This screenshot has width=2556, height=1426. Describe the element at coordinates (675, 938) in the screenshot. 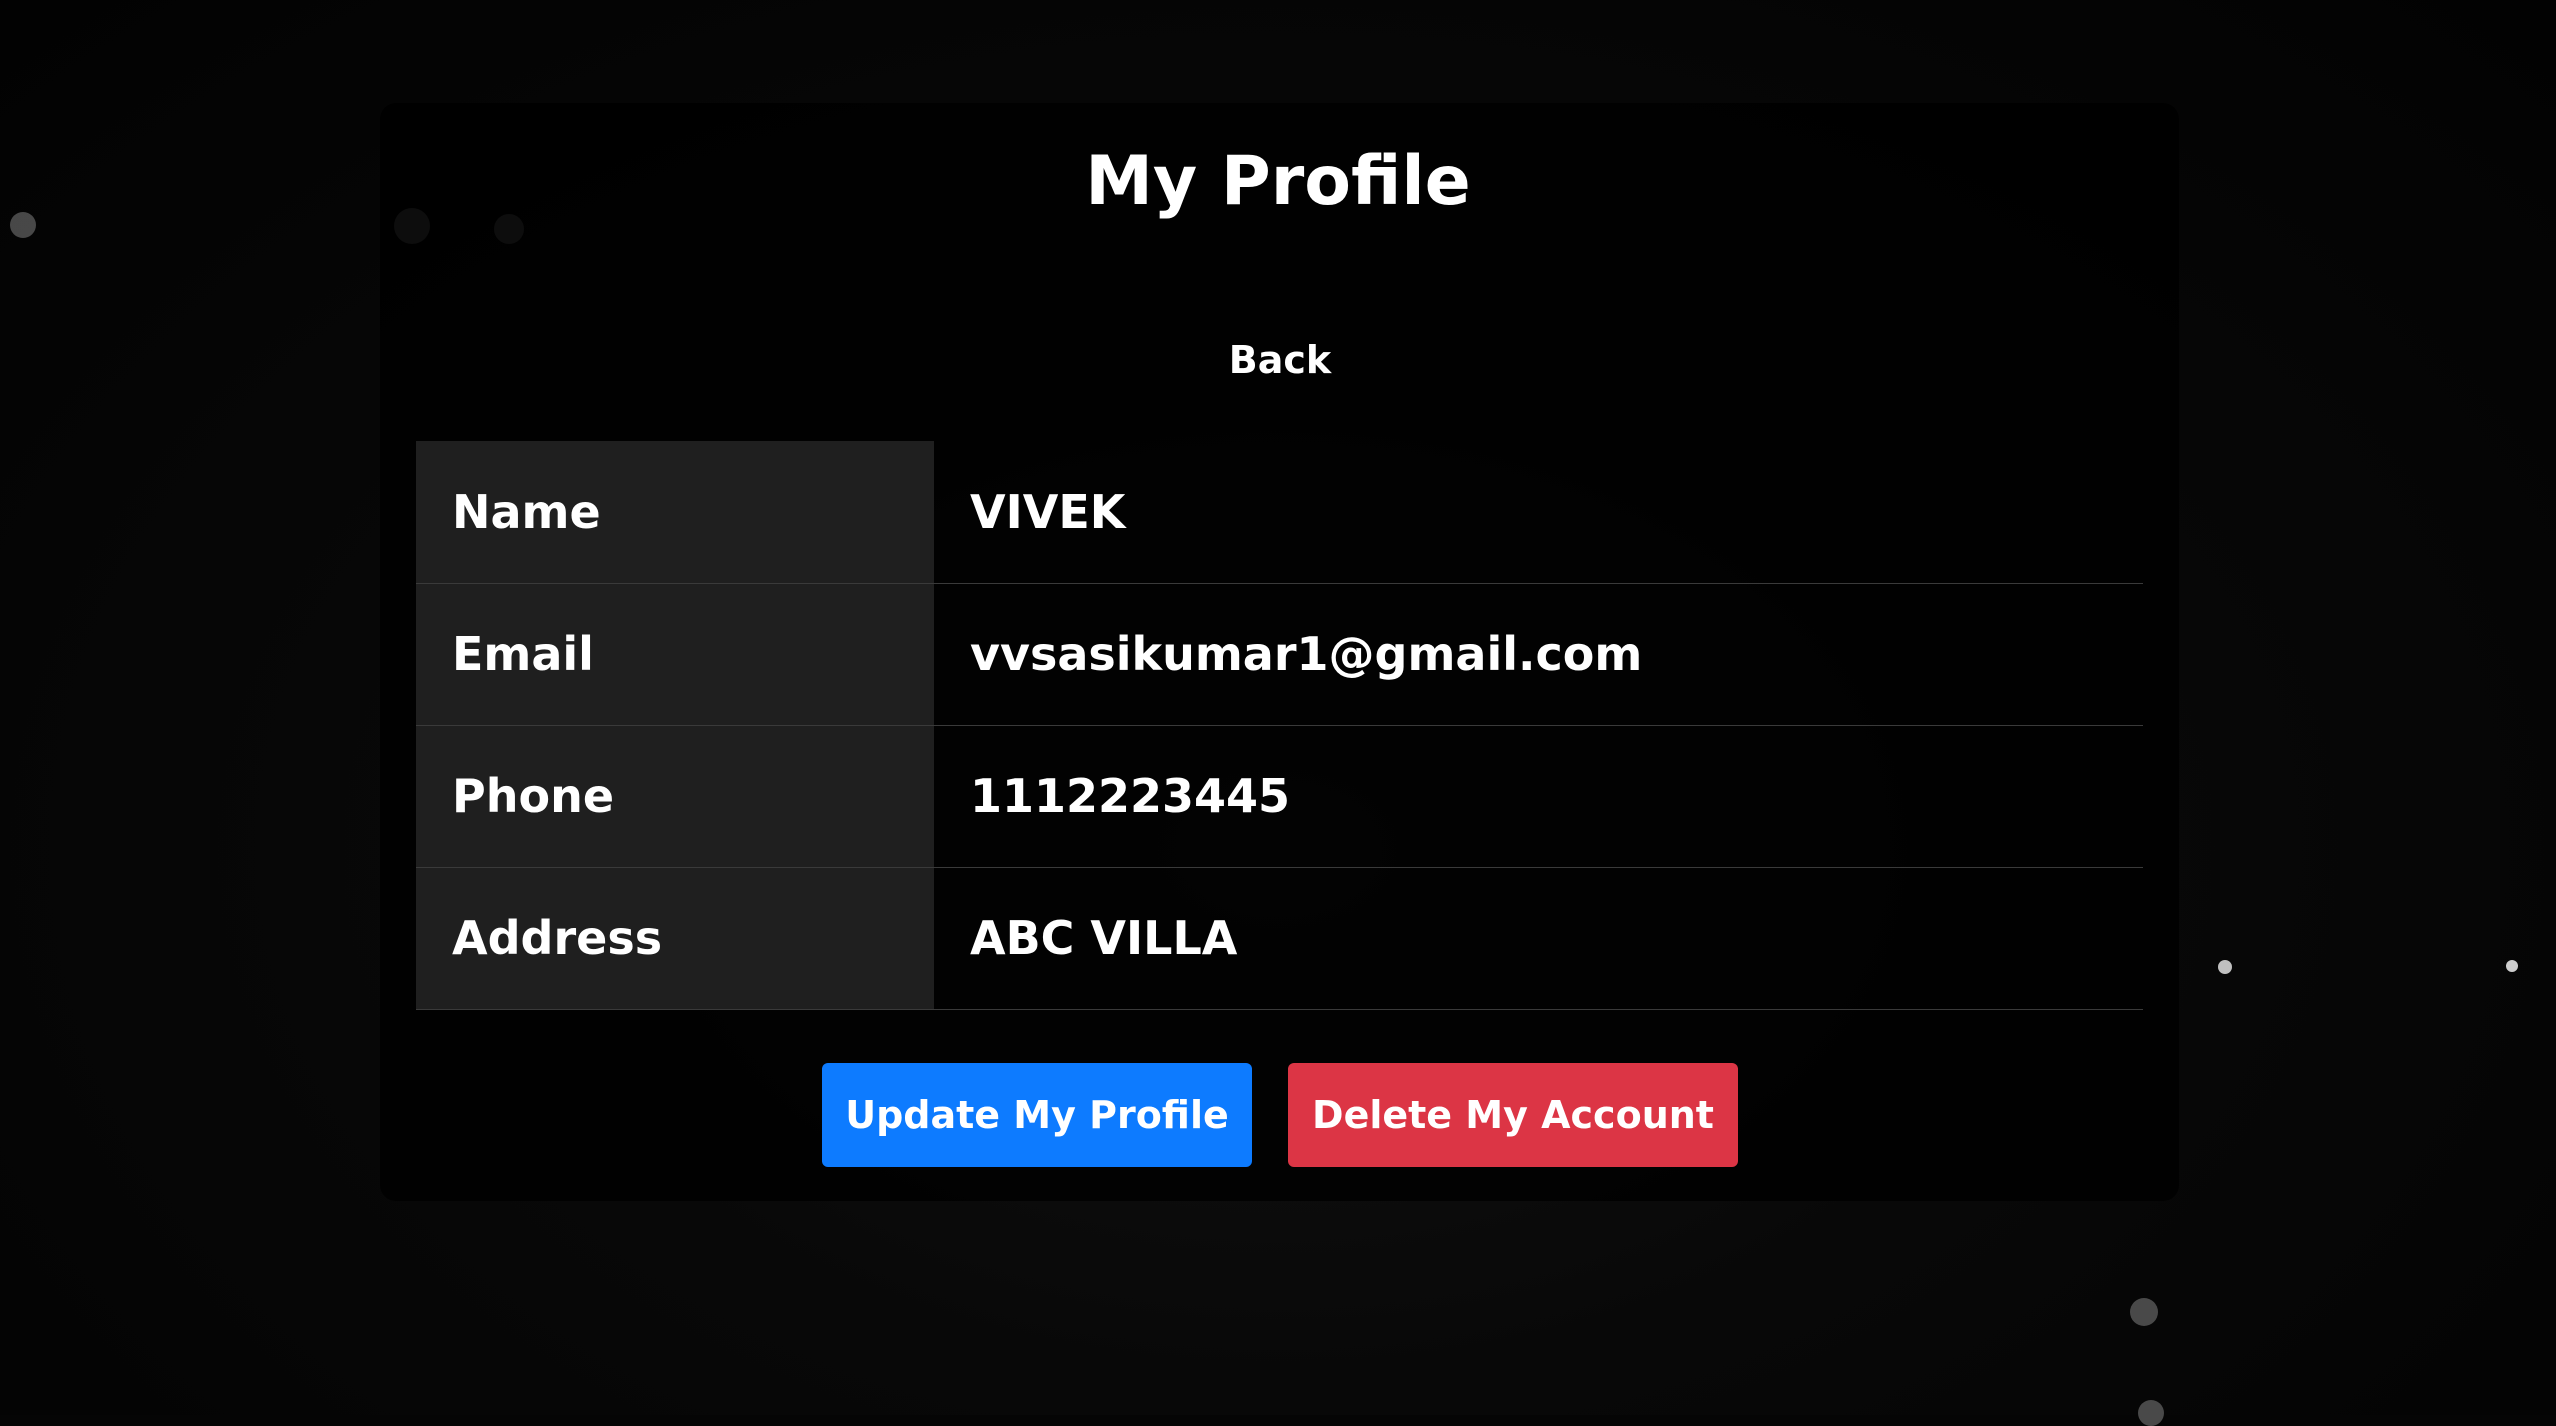

I see `address-label: Address` at that location.